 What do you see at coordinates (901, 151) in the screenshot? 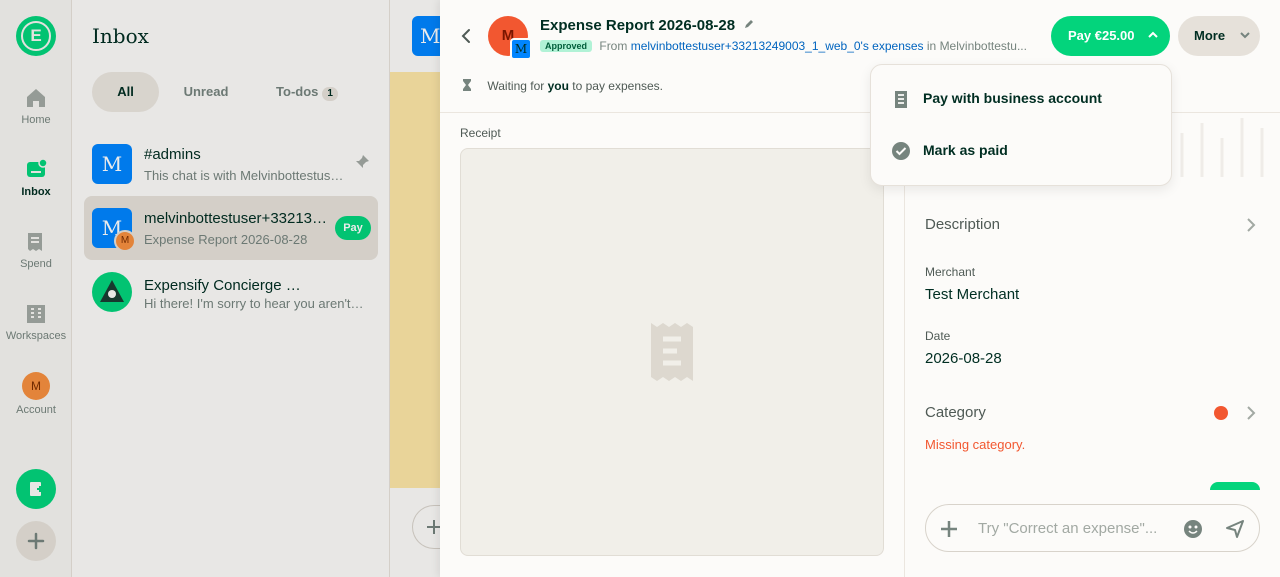
I see `checkmark-circle-icon` at bounding box center [901, 151].